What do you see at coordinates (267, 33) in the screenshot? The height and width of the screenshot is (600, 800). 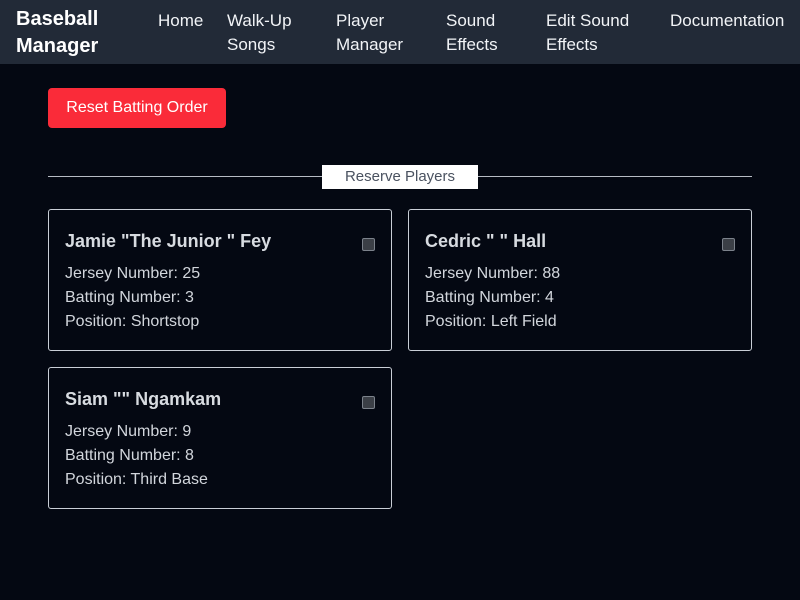 I see `nav-link-walk-up-songs: Walk-Up Songs` at bounding box center [267, 33].